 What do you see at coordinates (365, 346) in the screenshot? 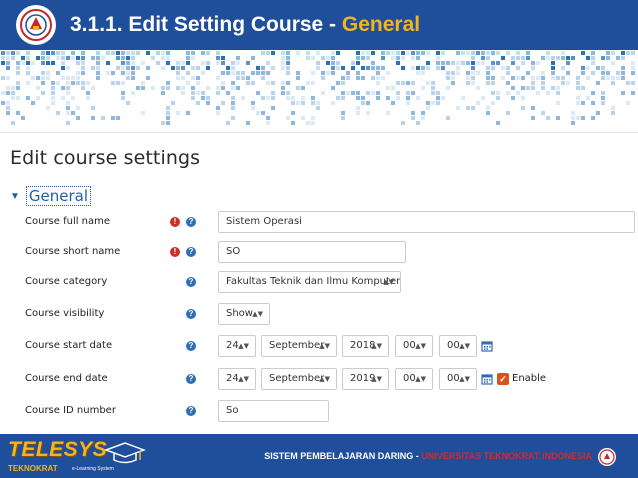
I see `start-year-select: 2018 ▲▼` at bounding box center [365, 346].